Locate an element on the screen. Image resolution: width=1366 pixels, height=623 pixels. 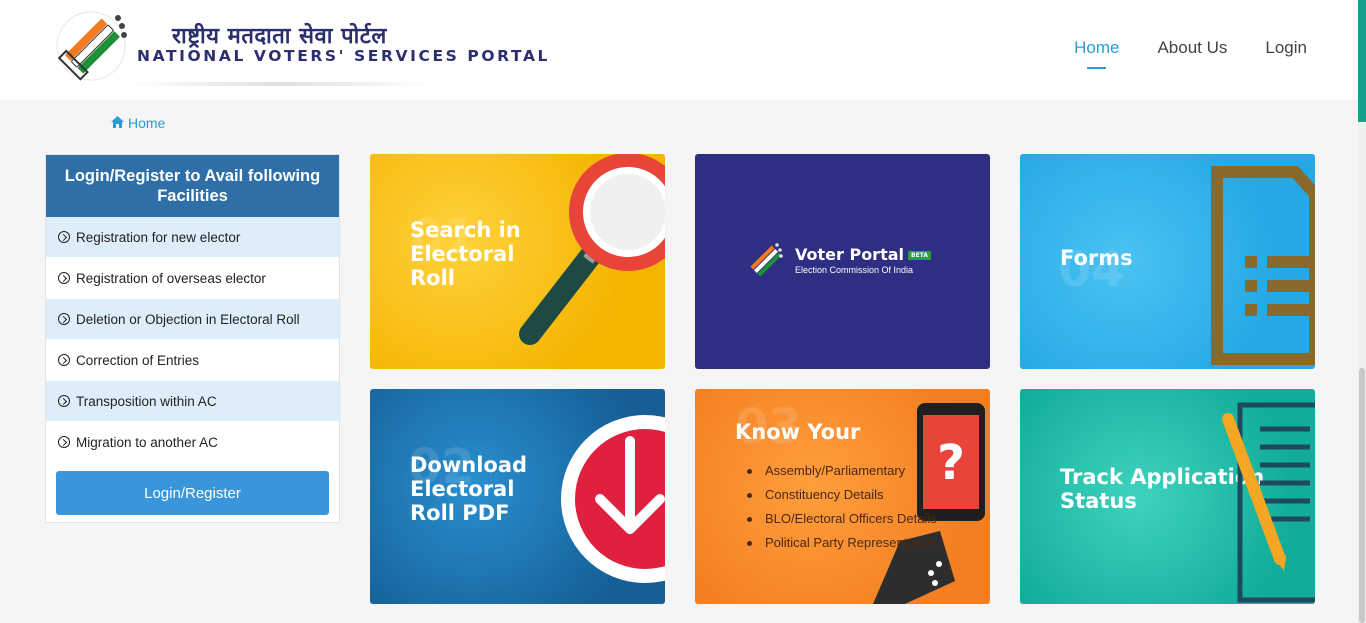
scrollbar-thumb is located at coordinates (1362, 495).